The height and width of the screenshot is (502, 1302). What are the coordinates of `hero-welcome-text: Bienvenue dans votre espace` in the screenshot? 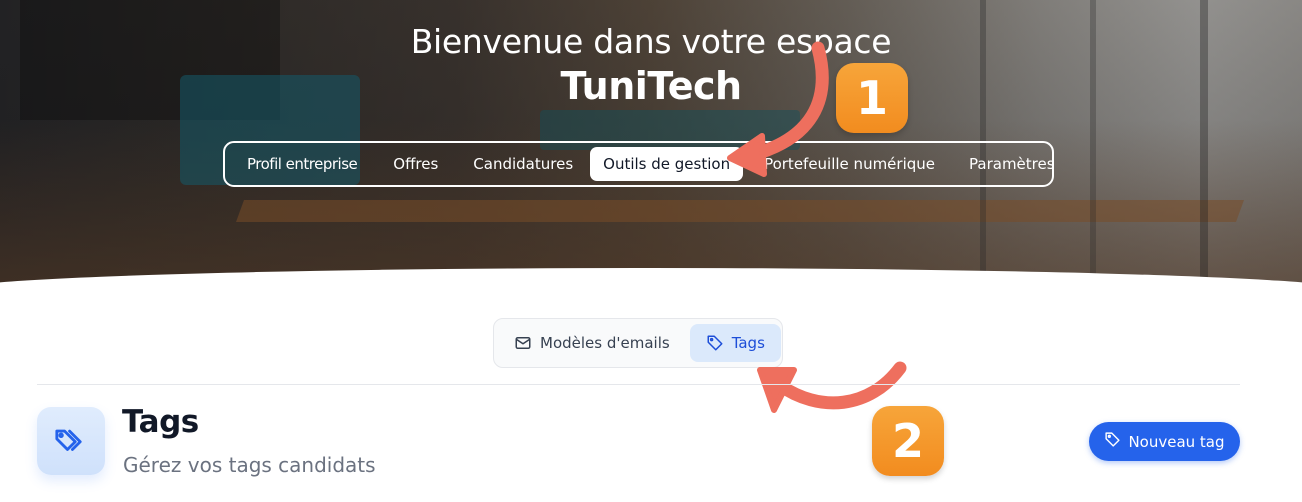 It's located at (651, 41).